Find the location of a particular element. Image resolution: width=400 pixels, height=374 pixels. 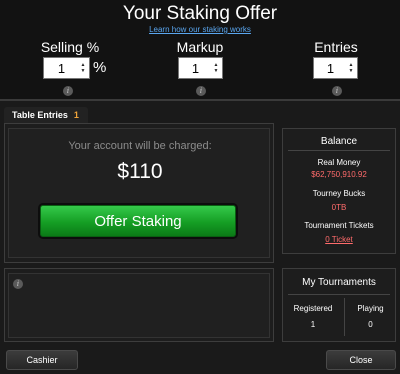

selling-stepper: 1 ▲ ▼ is located at coordinates (66, 68).